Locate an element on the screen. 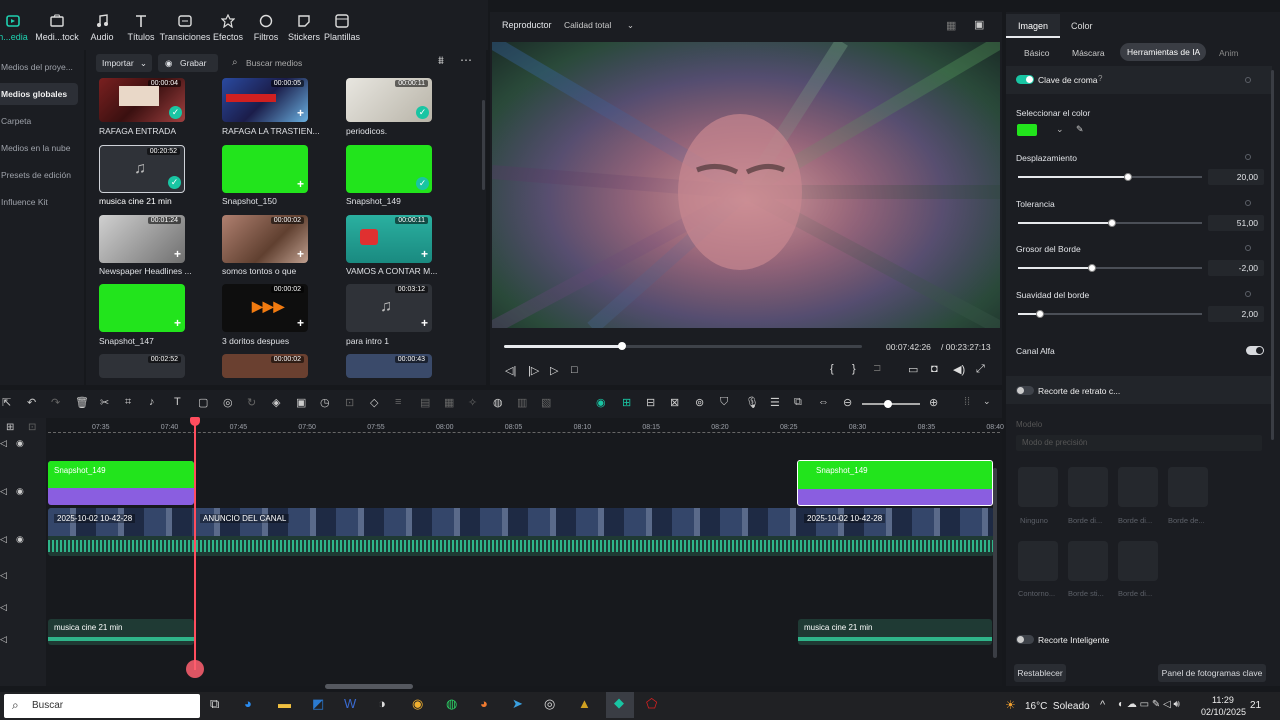 The image size is (1280, 720). clip-music-right: musica cine 21 min is located at coordinates (895, 632).